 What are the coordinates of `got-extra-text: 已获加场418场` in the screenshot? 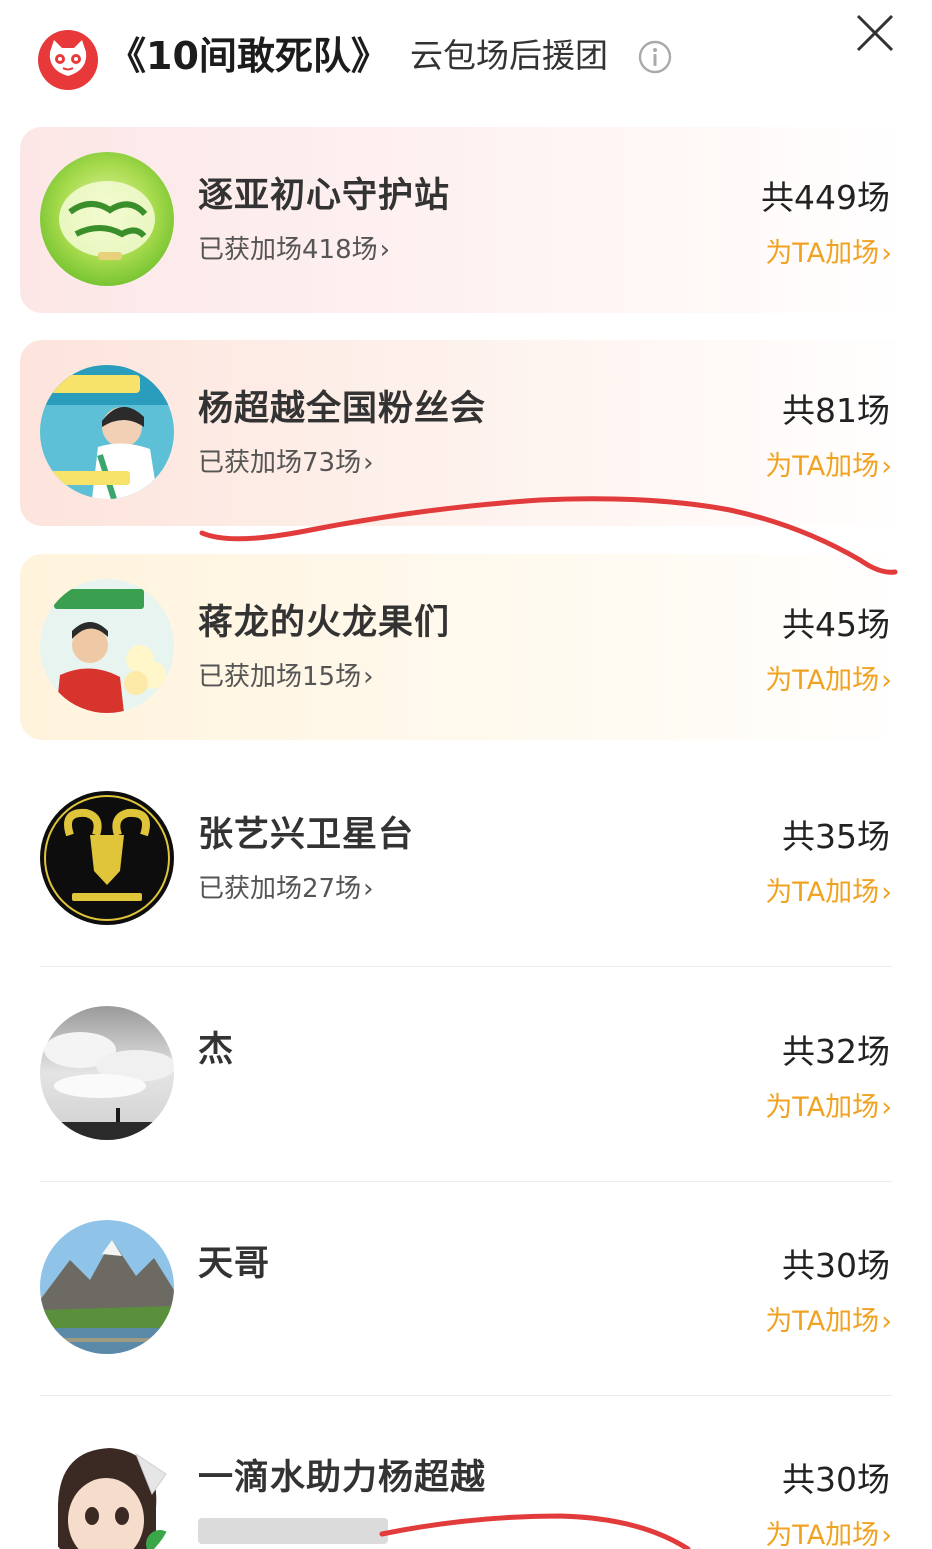 It's located at (288, 250).